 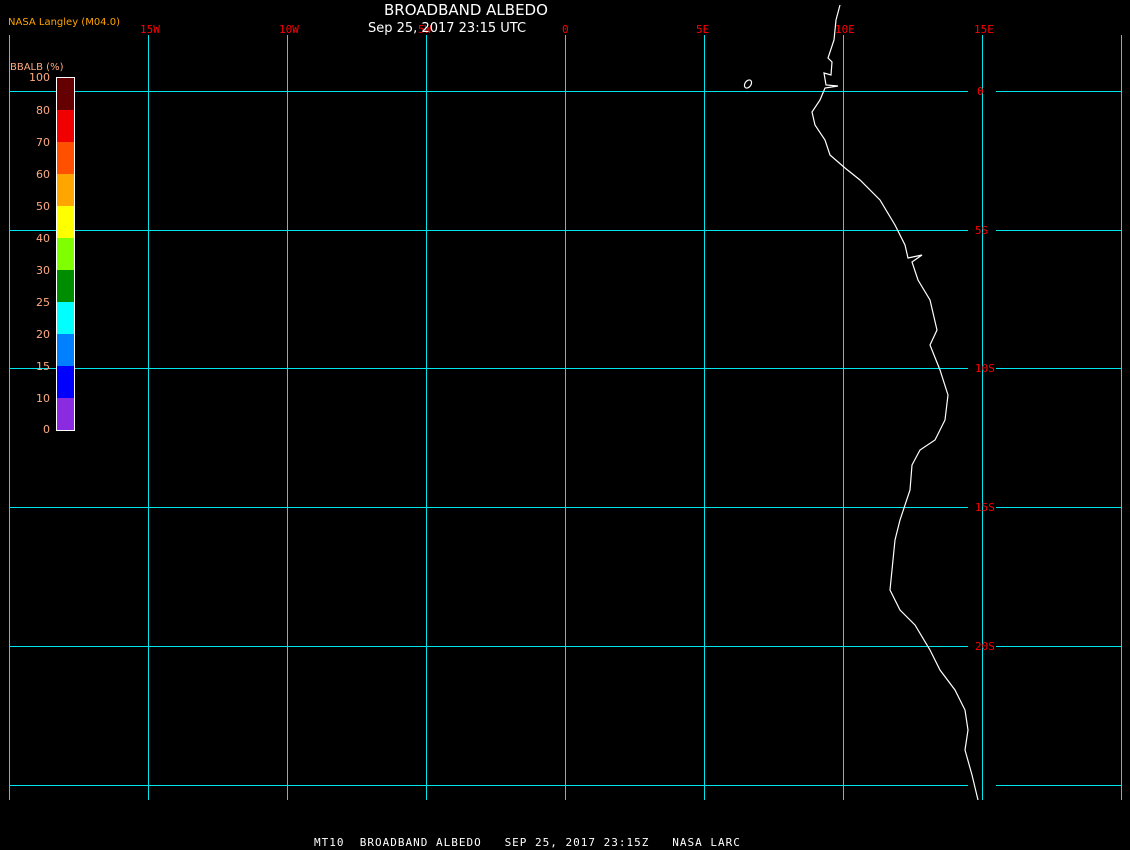 I want to click on legend-label: 25, so click(x=43, y=302).